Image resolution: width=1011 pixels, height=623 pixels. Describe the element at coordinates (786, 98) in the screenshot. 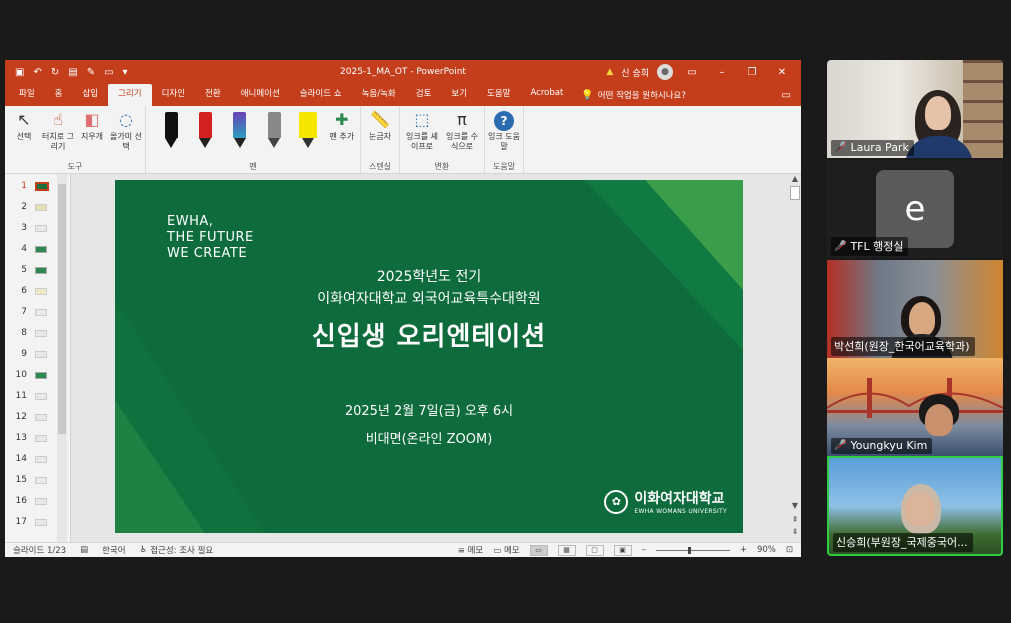

I see `comments-icon: ▭` at that location.